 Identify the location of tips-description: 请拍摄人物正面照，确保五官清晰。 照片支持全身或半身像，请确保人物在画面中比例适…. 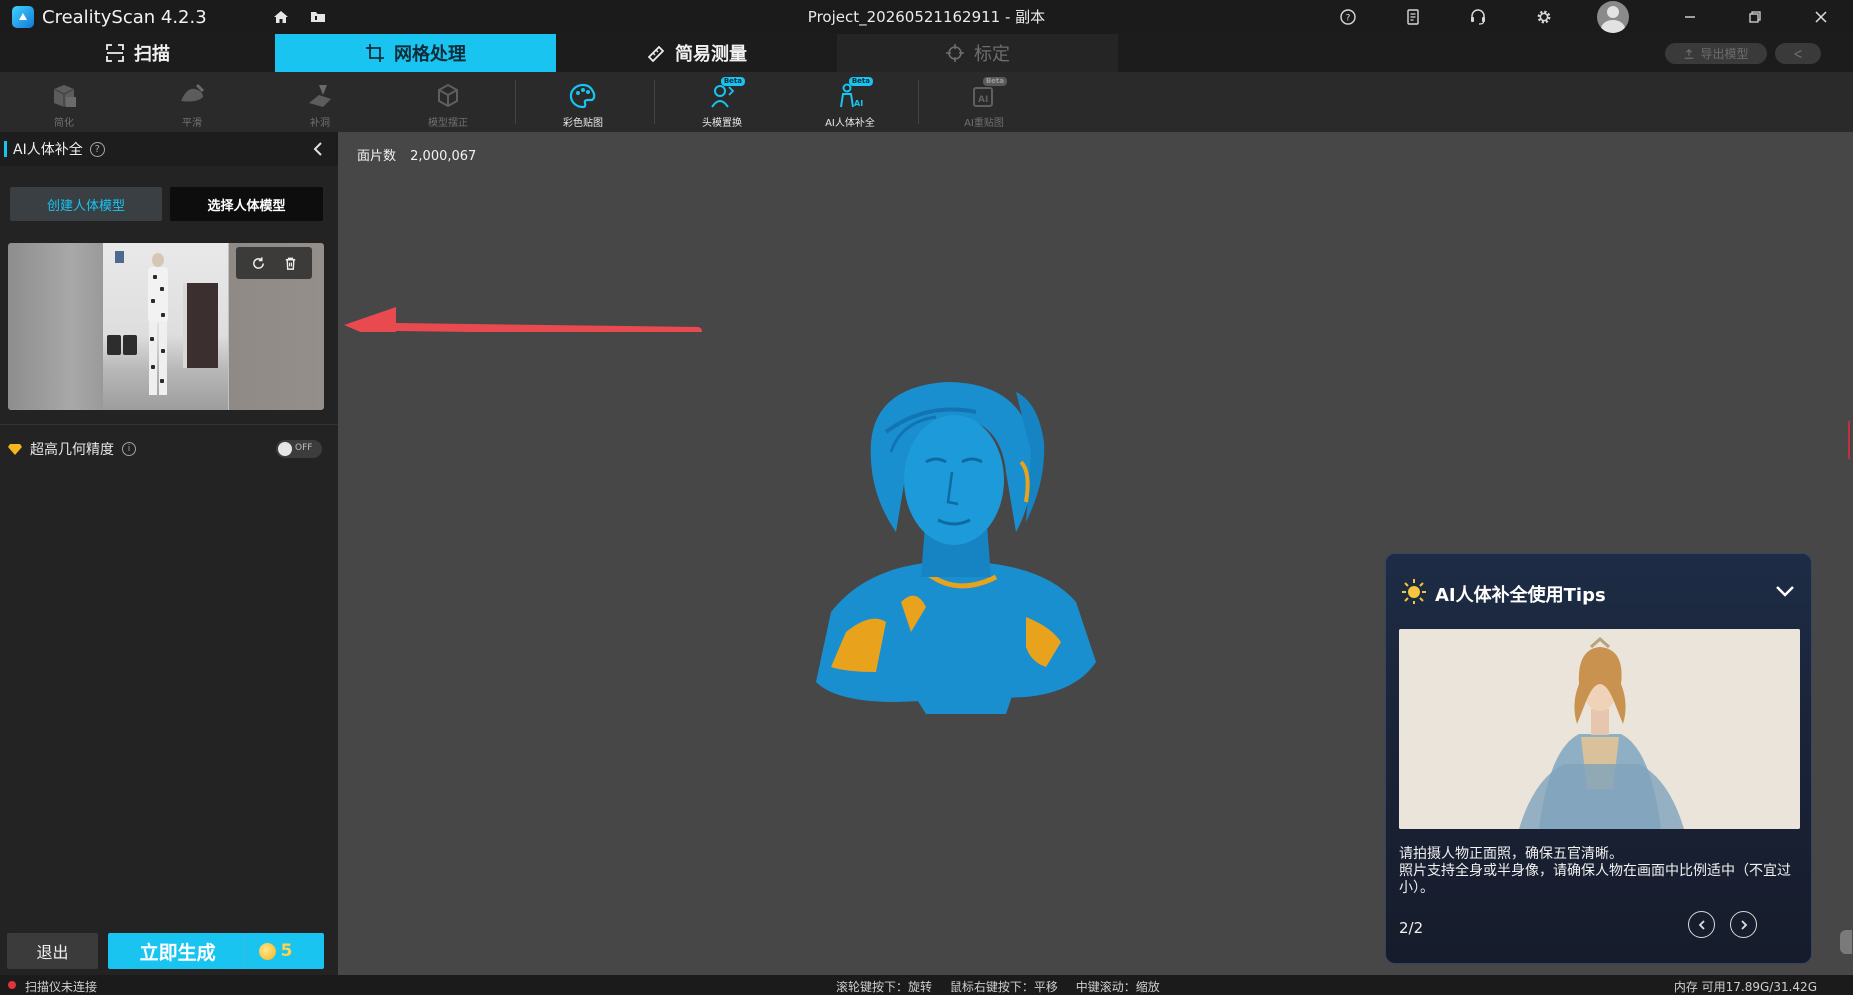
(1601, 871).